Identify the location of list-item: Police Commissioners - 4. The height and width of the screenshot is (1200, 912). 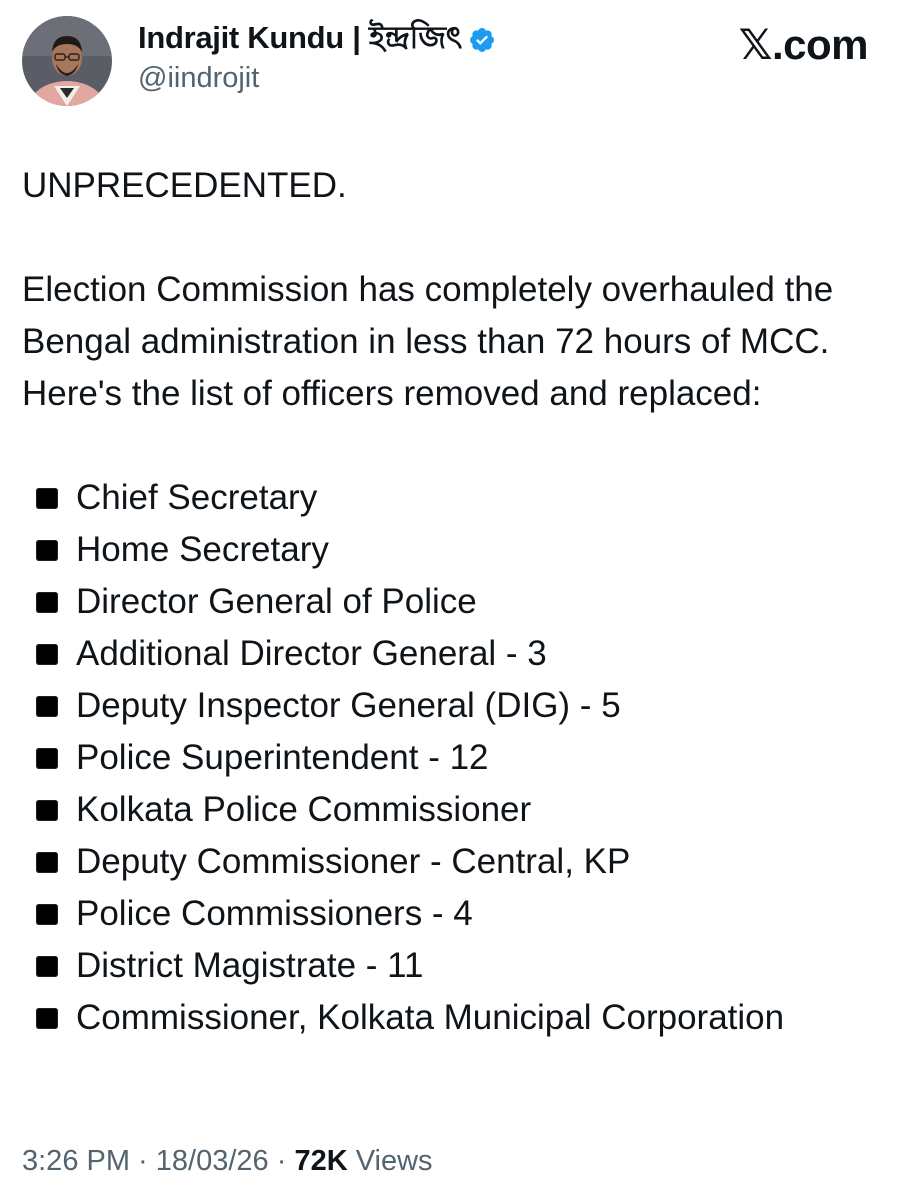
(464, 914).